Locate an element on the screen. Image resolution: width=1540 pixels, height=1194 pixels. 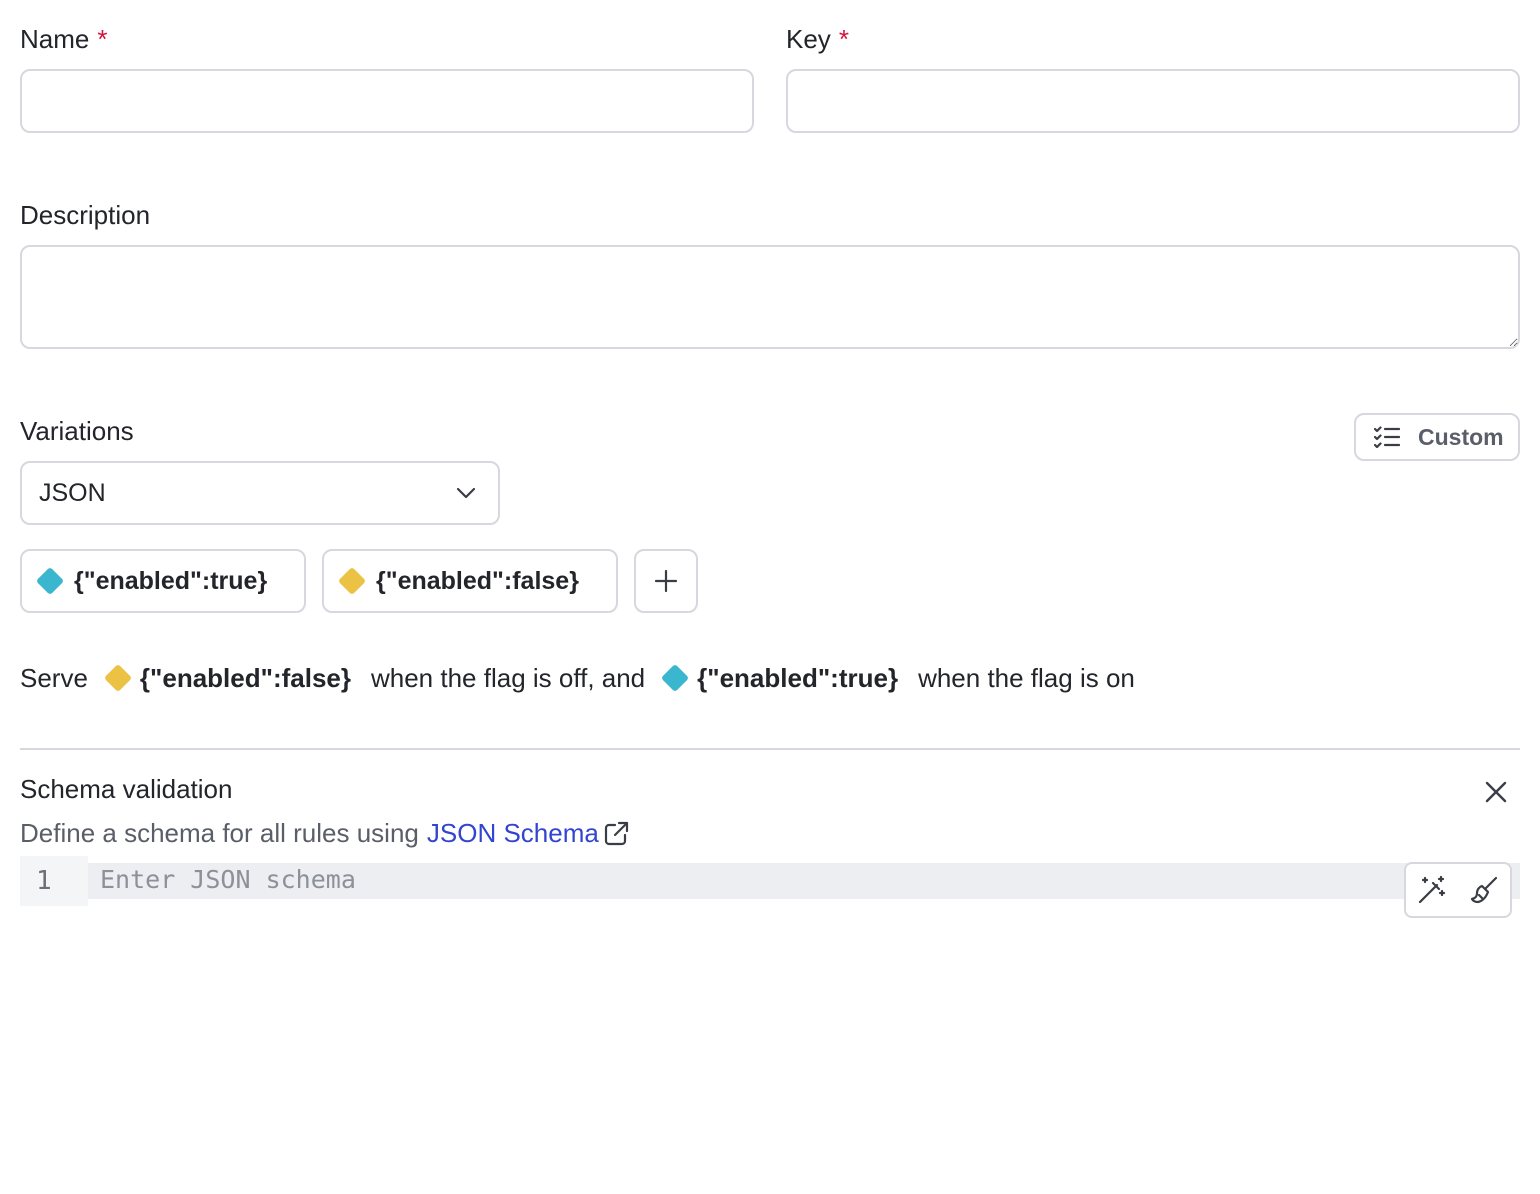
custom-variations-button: Custom is located at coordinates (1437, 437).